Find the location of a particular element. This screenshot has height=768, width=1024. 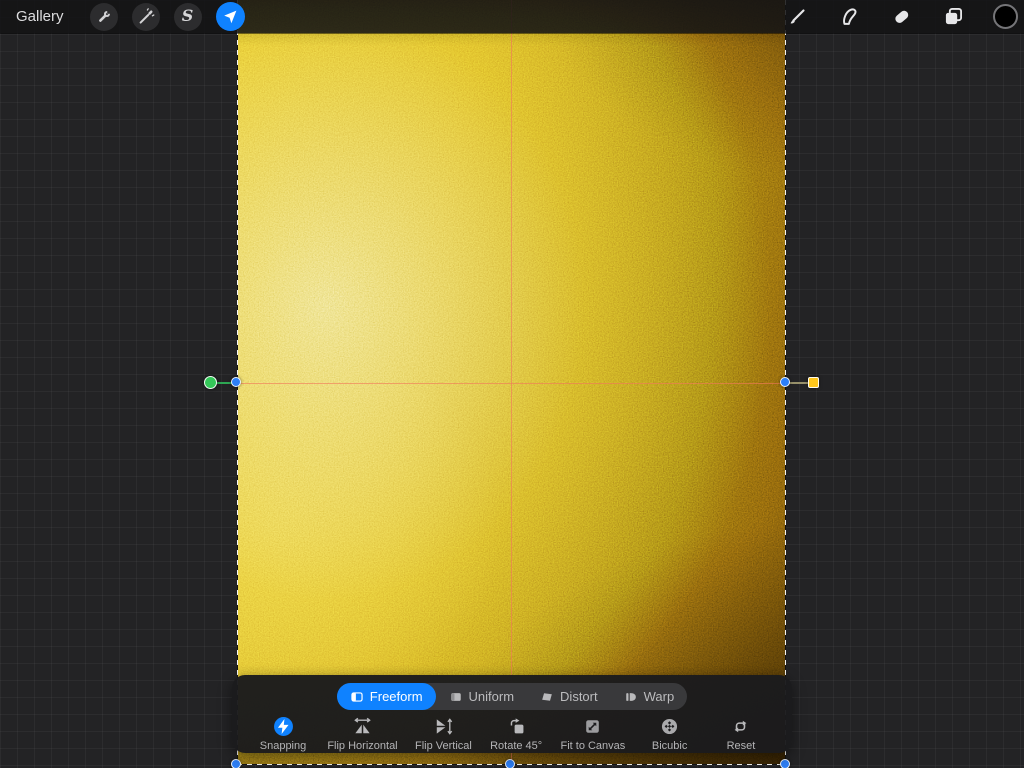

fit-to-canvas-icon is located at coordinates (593, 726).